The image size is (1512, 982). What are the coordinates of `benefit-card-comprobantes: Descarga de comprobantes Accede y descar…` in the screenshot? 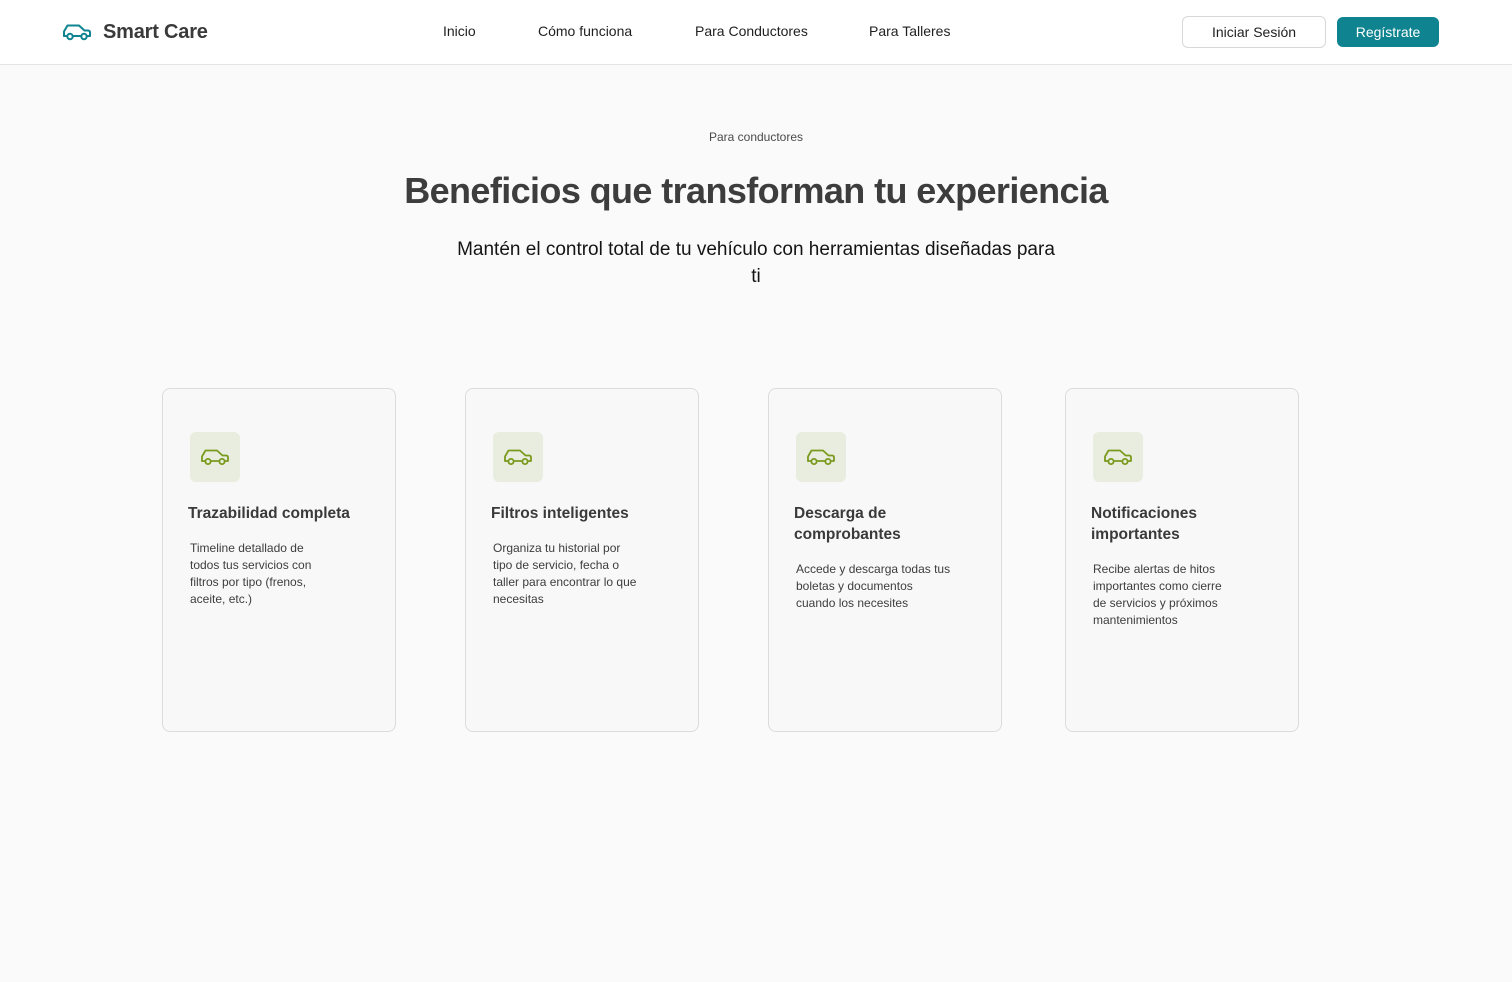 It's located at (885, 560).